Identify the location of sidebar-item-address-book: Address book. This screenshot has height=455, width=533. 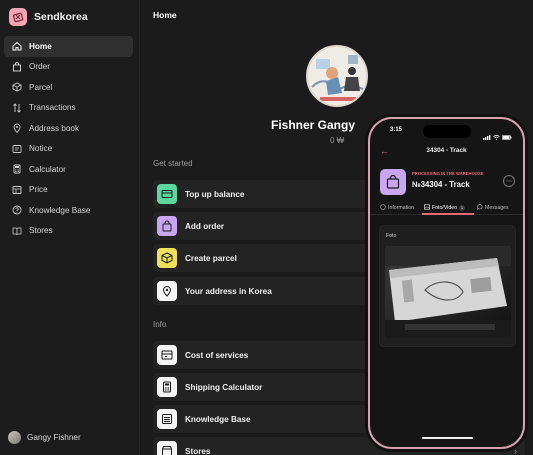
(68, 128).